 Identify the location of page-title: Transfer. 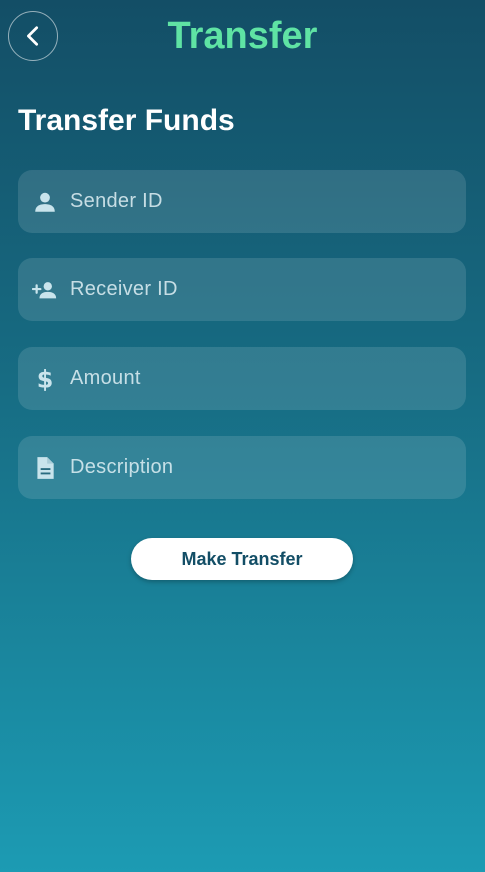
(242, 36).